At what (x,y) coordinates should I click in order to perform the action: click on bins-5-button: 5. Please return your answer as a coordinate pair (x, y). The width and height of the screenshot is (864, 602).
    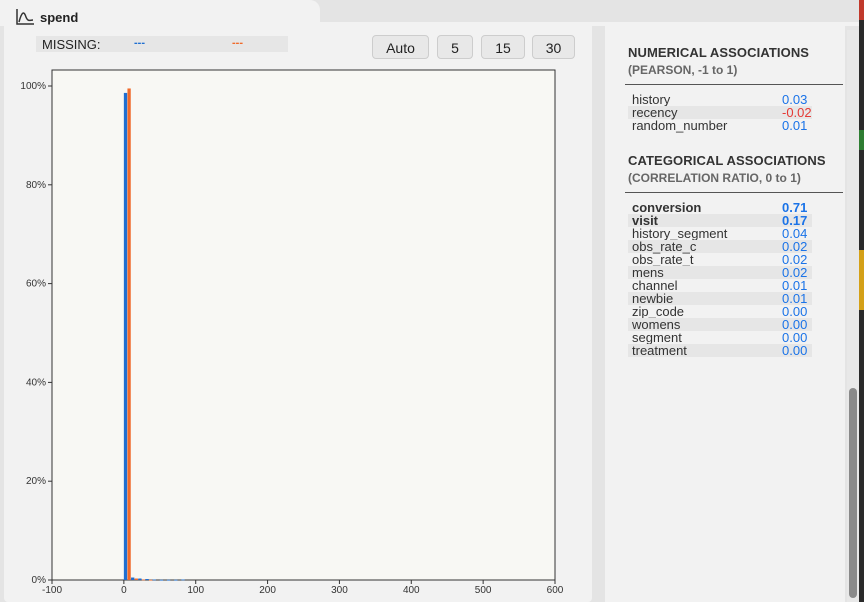
    Looking at the image, I should click on (455, 47).